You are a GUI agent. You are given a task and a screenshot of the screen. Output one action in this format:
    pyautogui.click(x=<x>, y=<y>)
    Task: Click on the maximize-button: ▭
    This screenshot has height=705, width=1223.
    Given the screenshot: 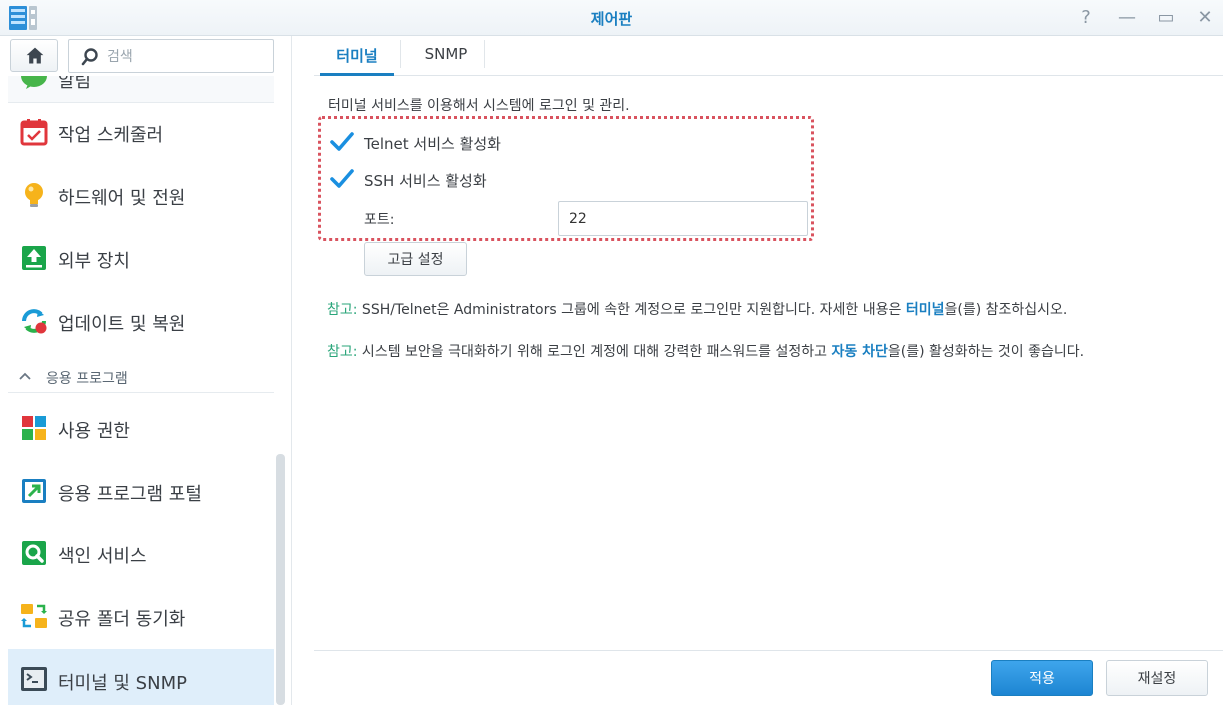 What is the action you would take?
    pyautogui.click(x=1166, y=18)
    